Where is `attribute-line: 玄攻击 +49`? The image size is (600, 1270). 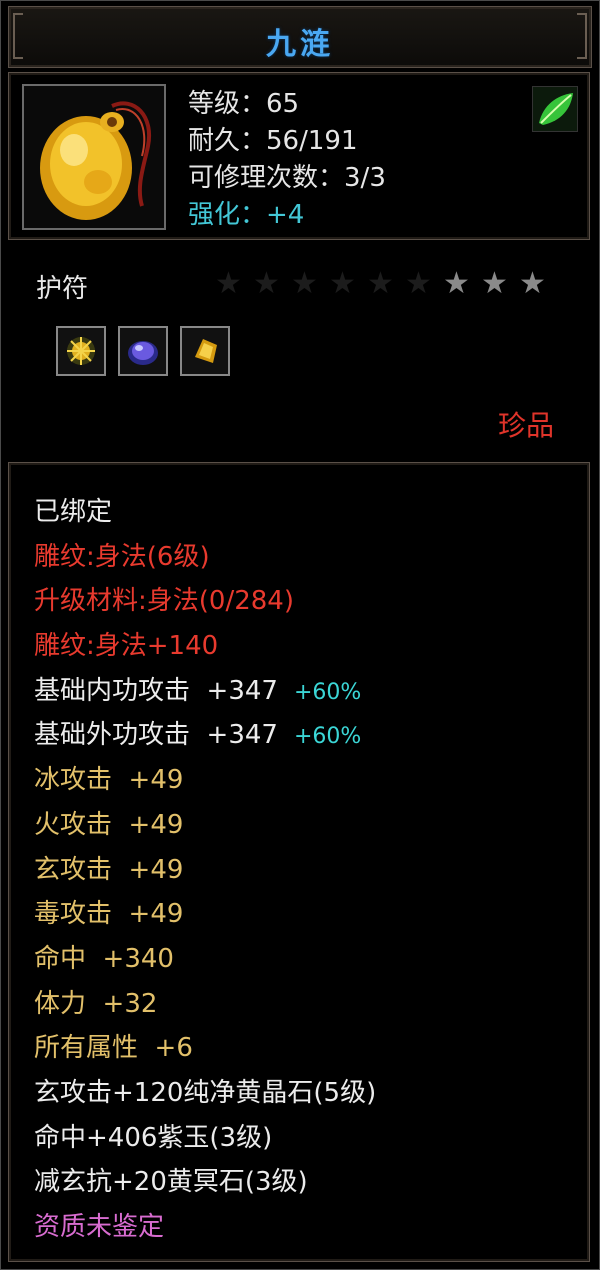
attribute-line: 玄攻击 +49 is located at coordinates (205, 870).